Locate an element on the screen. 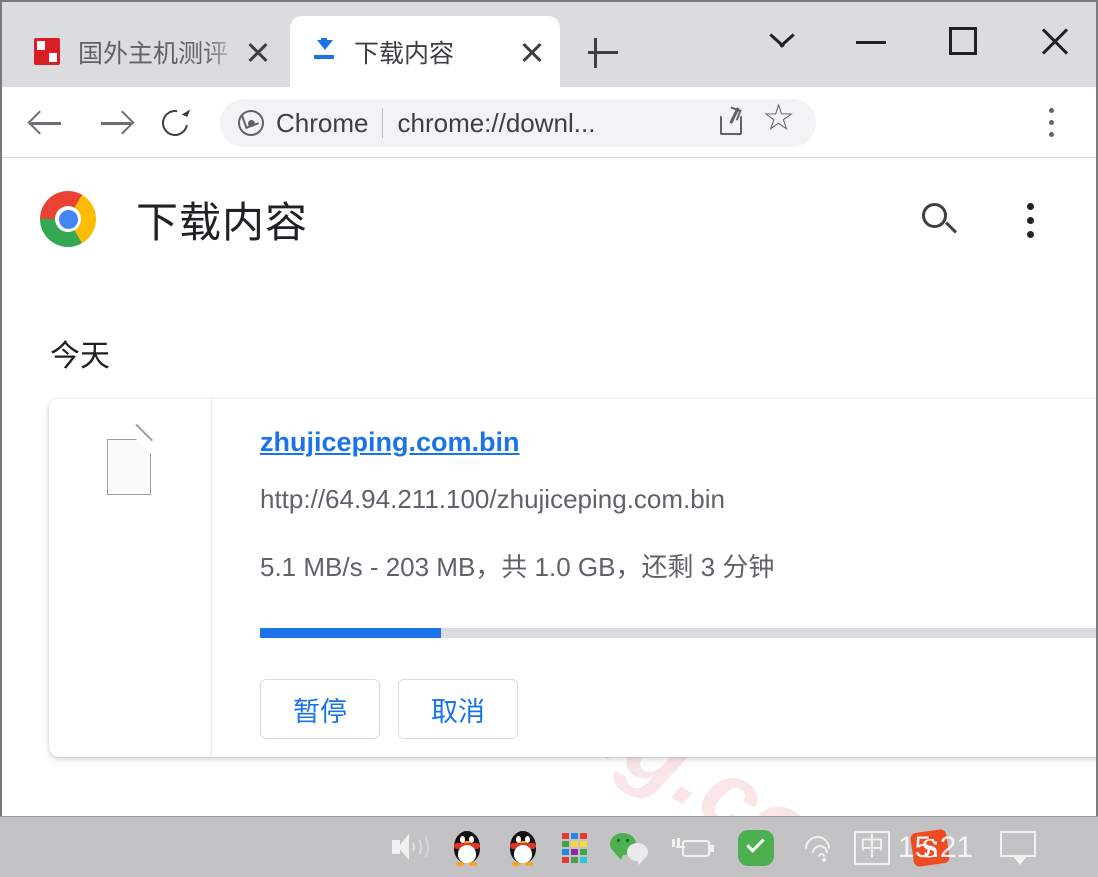 This screenshot has width=1098, height=877. chrome-chip-icon is located at coordinates (251, 123).